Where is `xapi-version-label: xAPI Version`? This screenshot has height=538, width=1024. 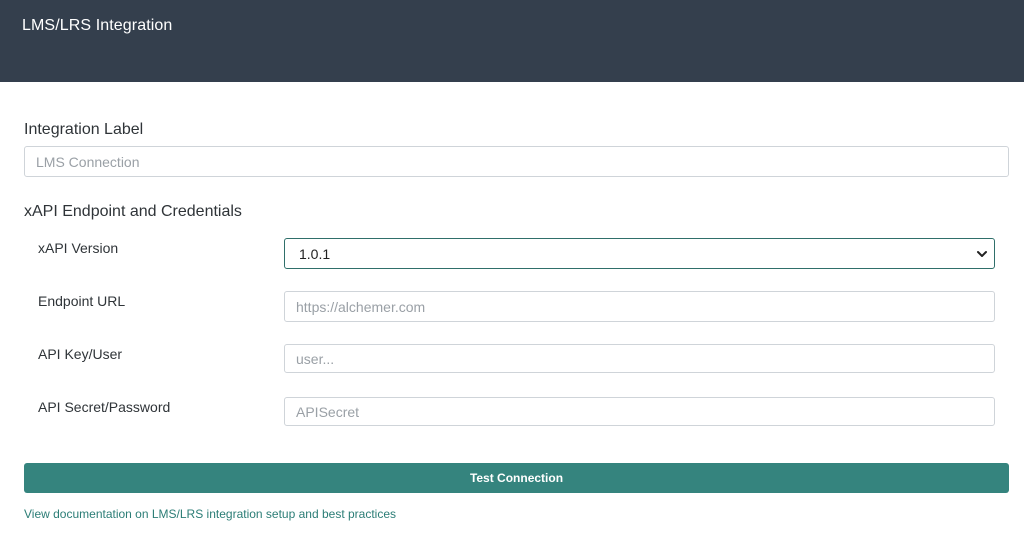 xapi-version-label: xAPI Version is located at coordinates (78, 248).